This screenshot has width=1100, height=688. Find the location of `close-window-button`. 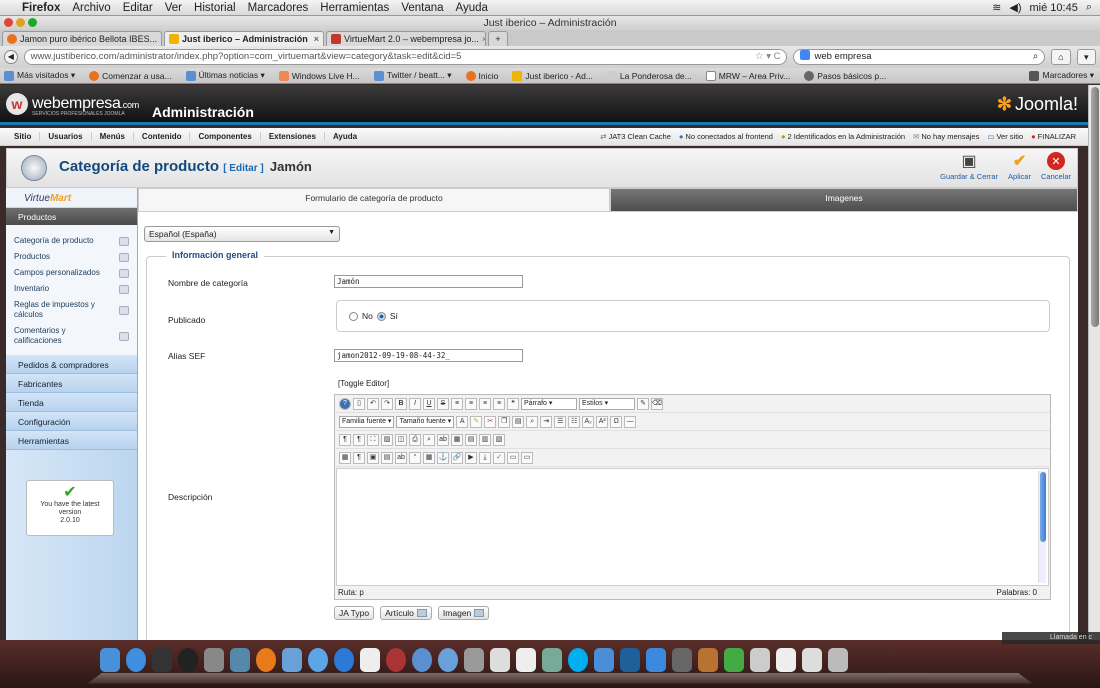

close-window-button is located at coordinates (8, 22).